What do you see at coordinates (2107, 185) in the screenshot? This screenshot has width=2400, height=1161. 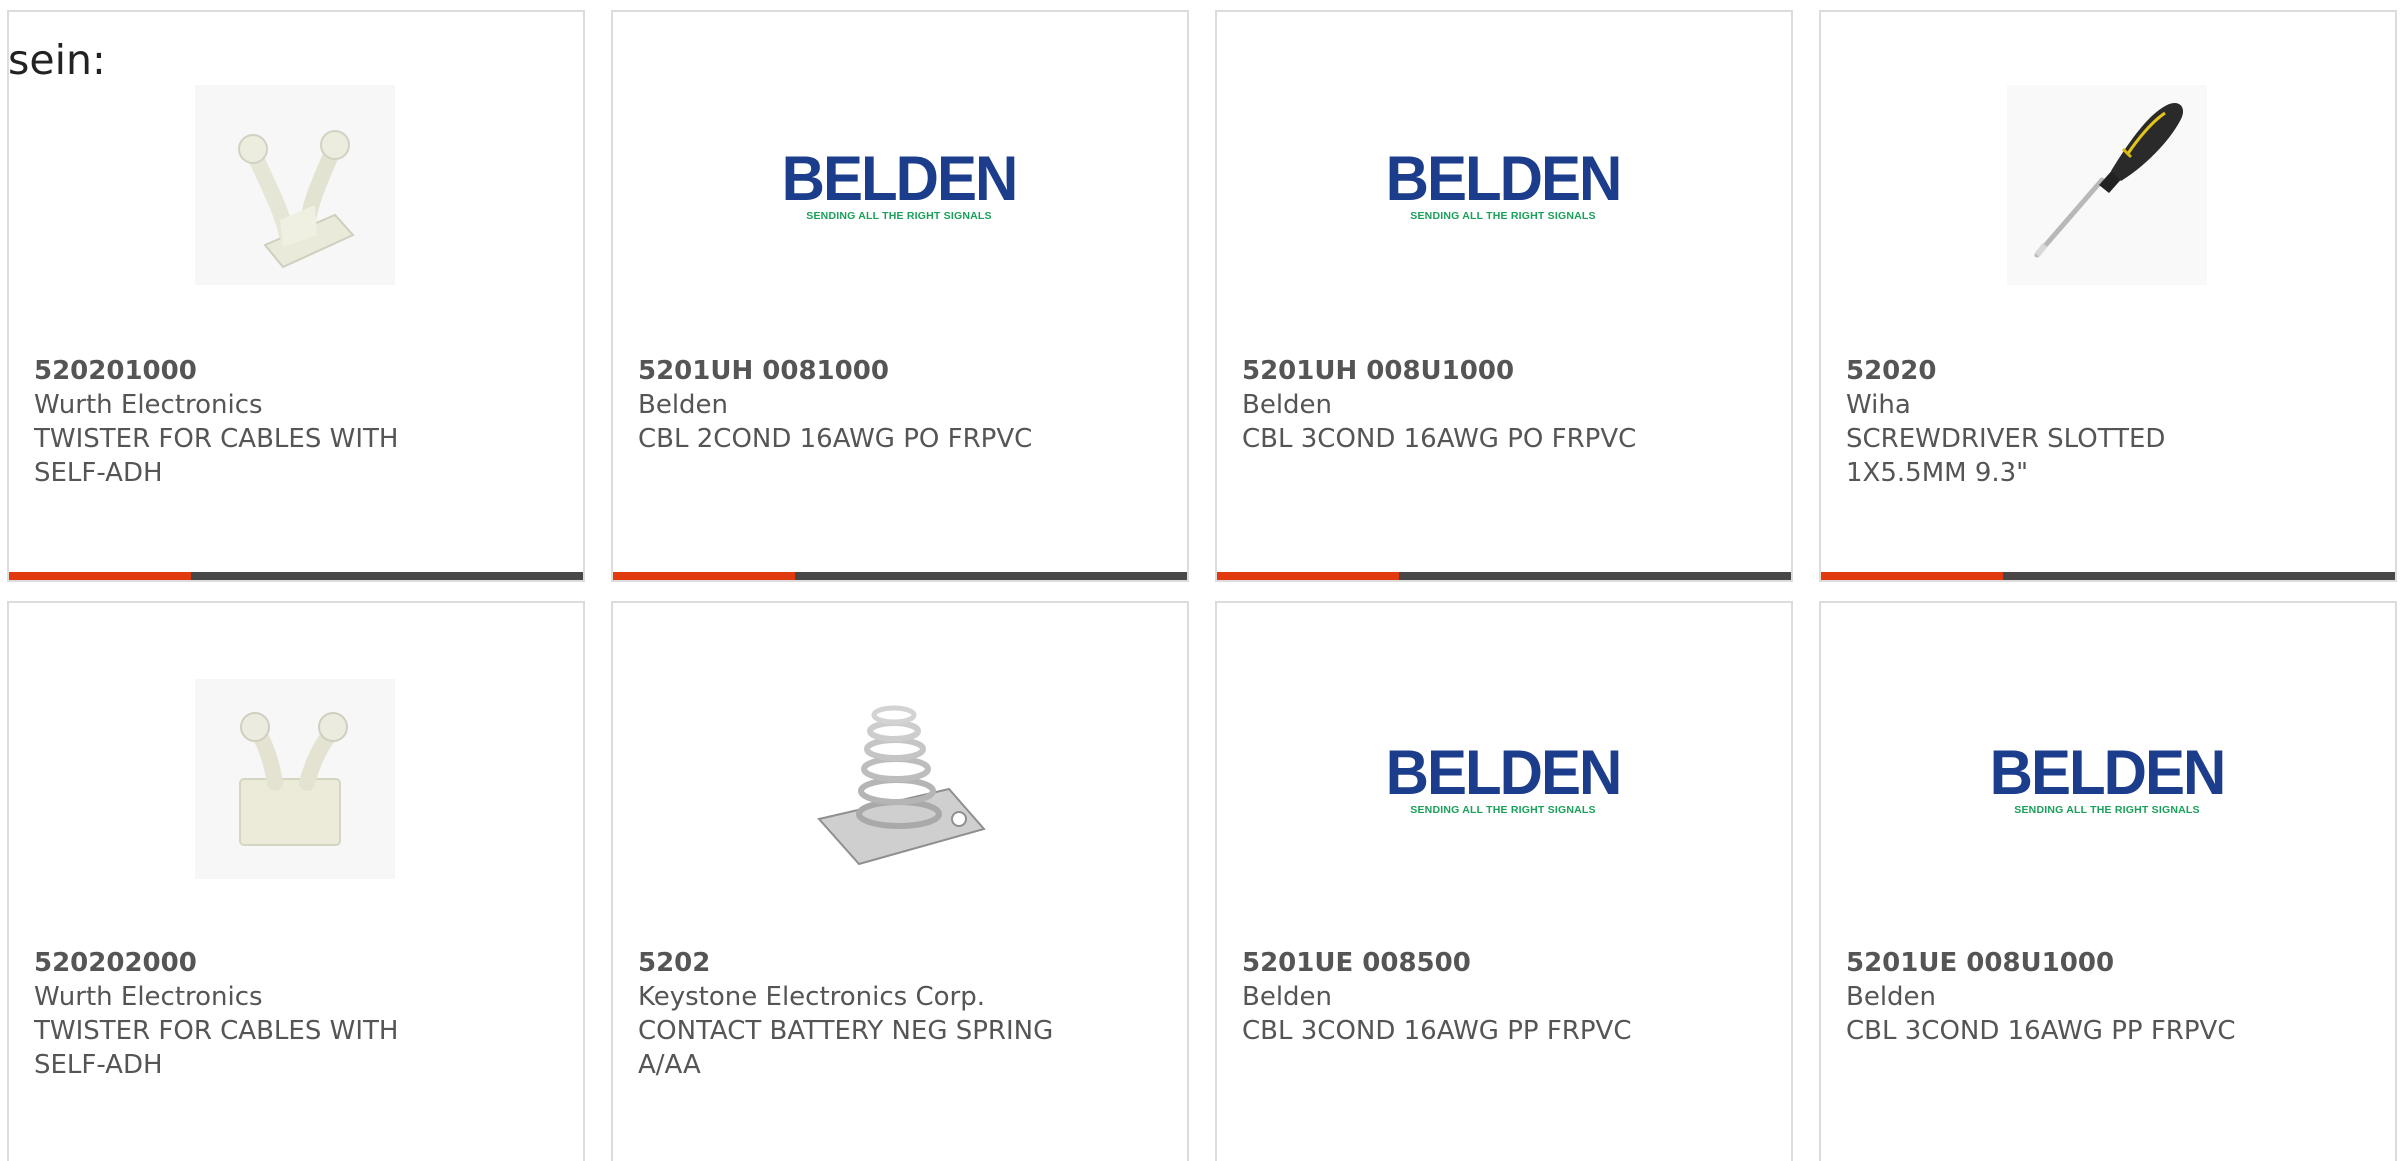 I see `screwdriver-icon` at bounding box center [2107, 185].